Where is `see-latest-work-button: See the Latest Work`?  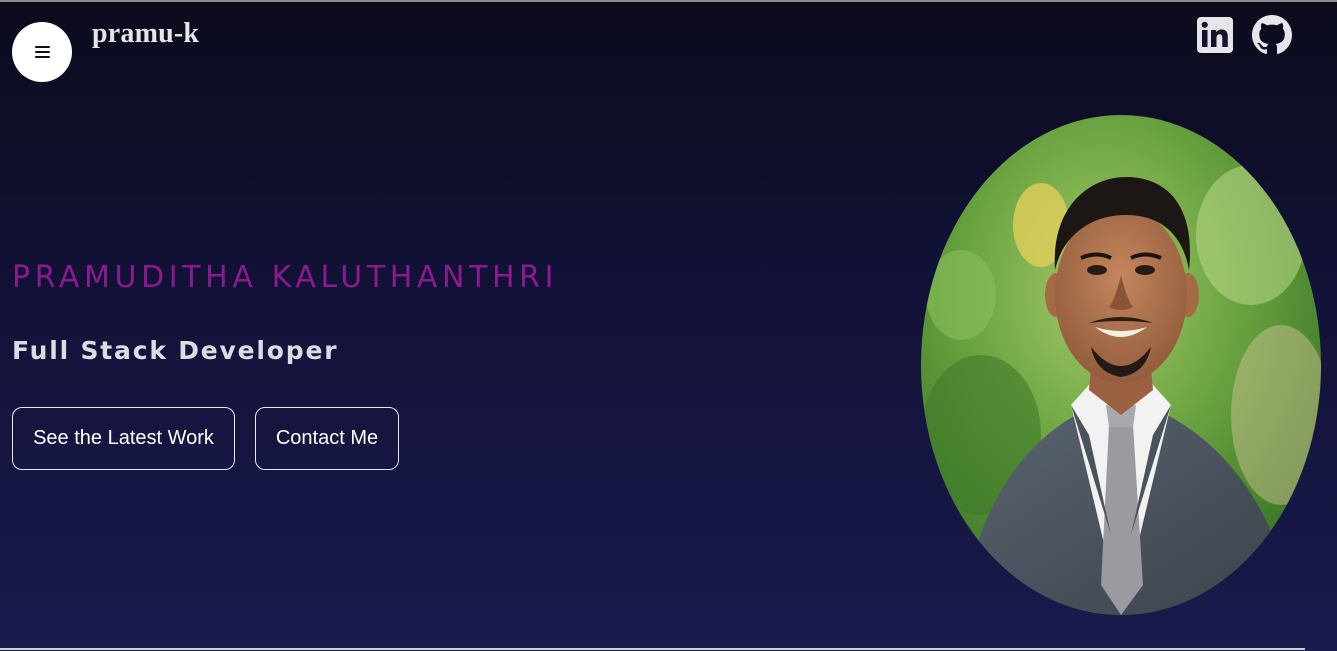 see-latest-work-button: See the Latest Work is located at coordinates (123, 438).